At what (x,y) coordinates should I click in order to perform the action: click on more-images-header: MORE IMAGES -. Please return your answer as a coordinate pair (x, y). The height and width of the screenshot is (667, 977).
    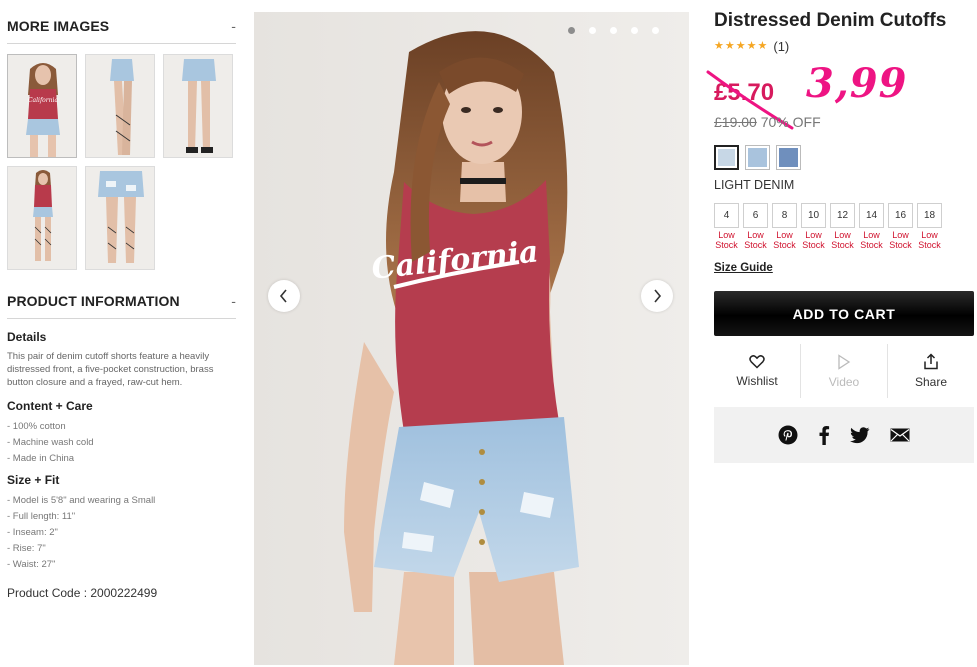
    Looking at the image, I should click on (121, 31).